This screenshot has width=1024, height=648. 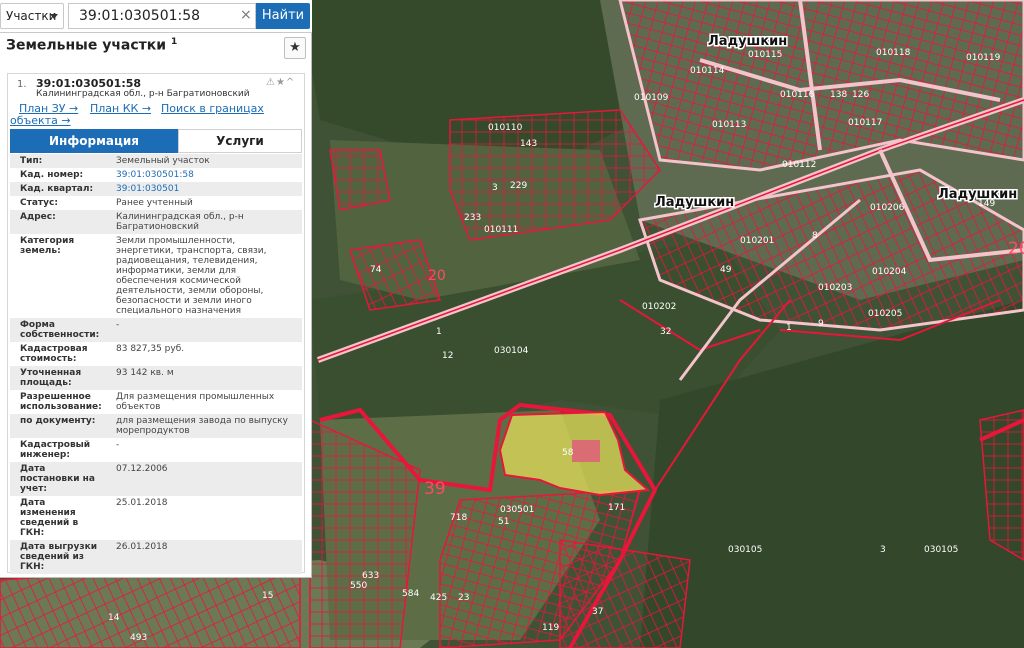 What do you see at coordinates (148, 189) in the screenshot?
I see `attribute-value-line: 39:01:030501` at bounding box center [148, 189].